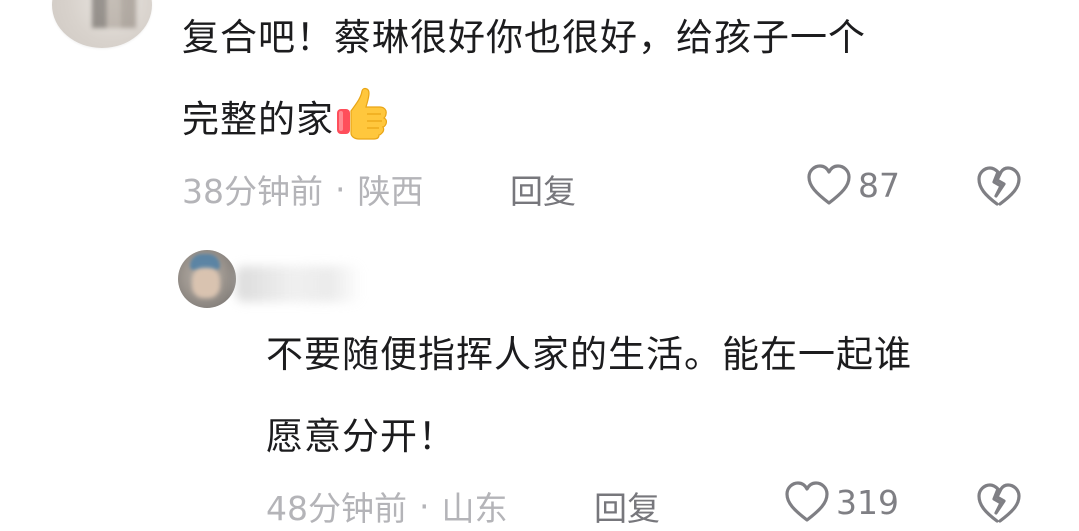 The image size is (1079, 531). Describe the element at coordinates (258, 119) in the screenshot. I see `comment-line: 完整的家` at that location.